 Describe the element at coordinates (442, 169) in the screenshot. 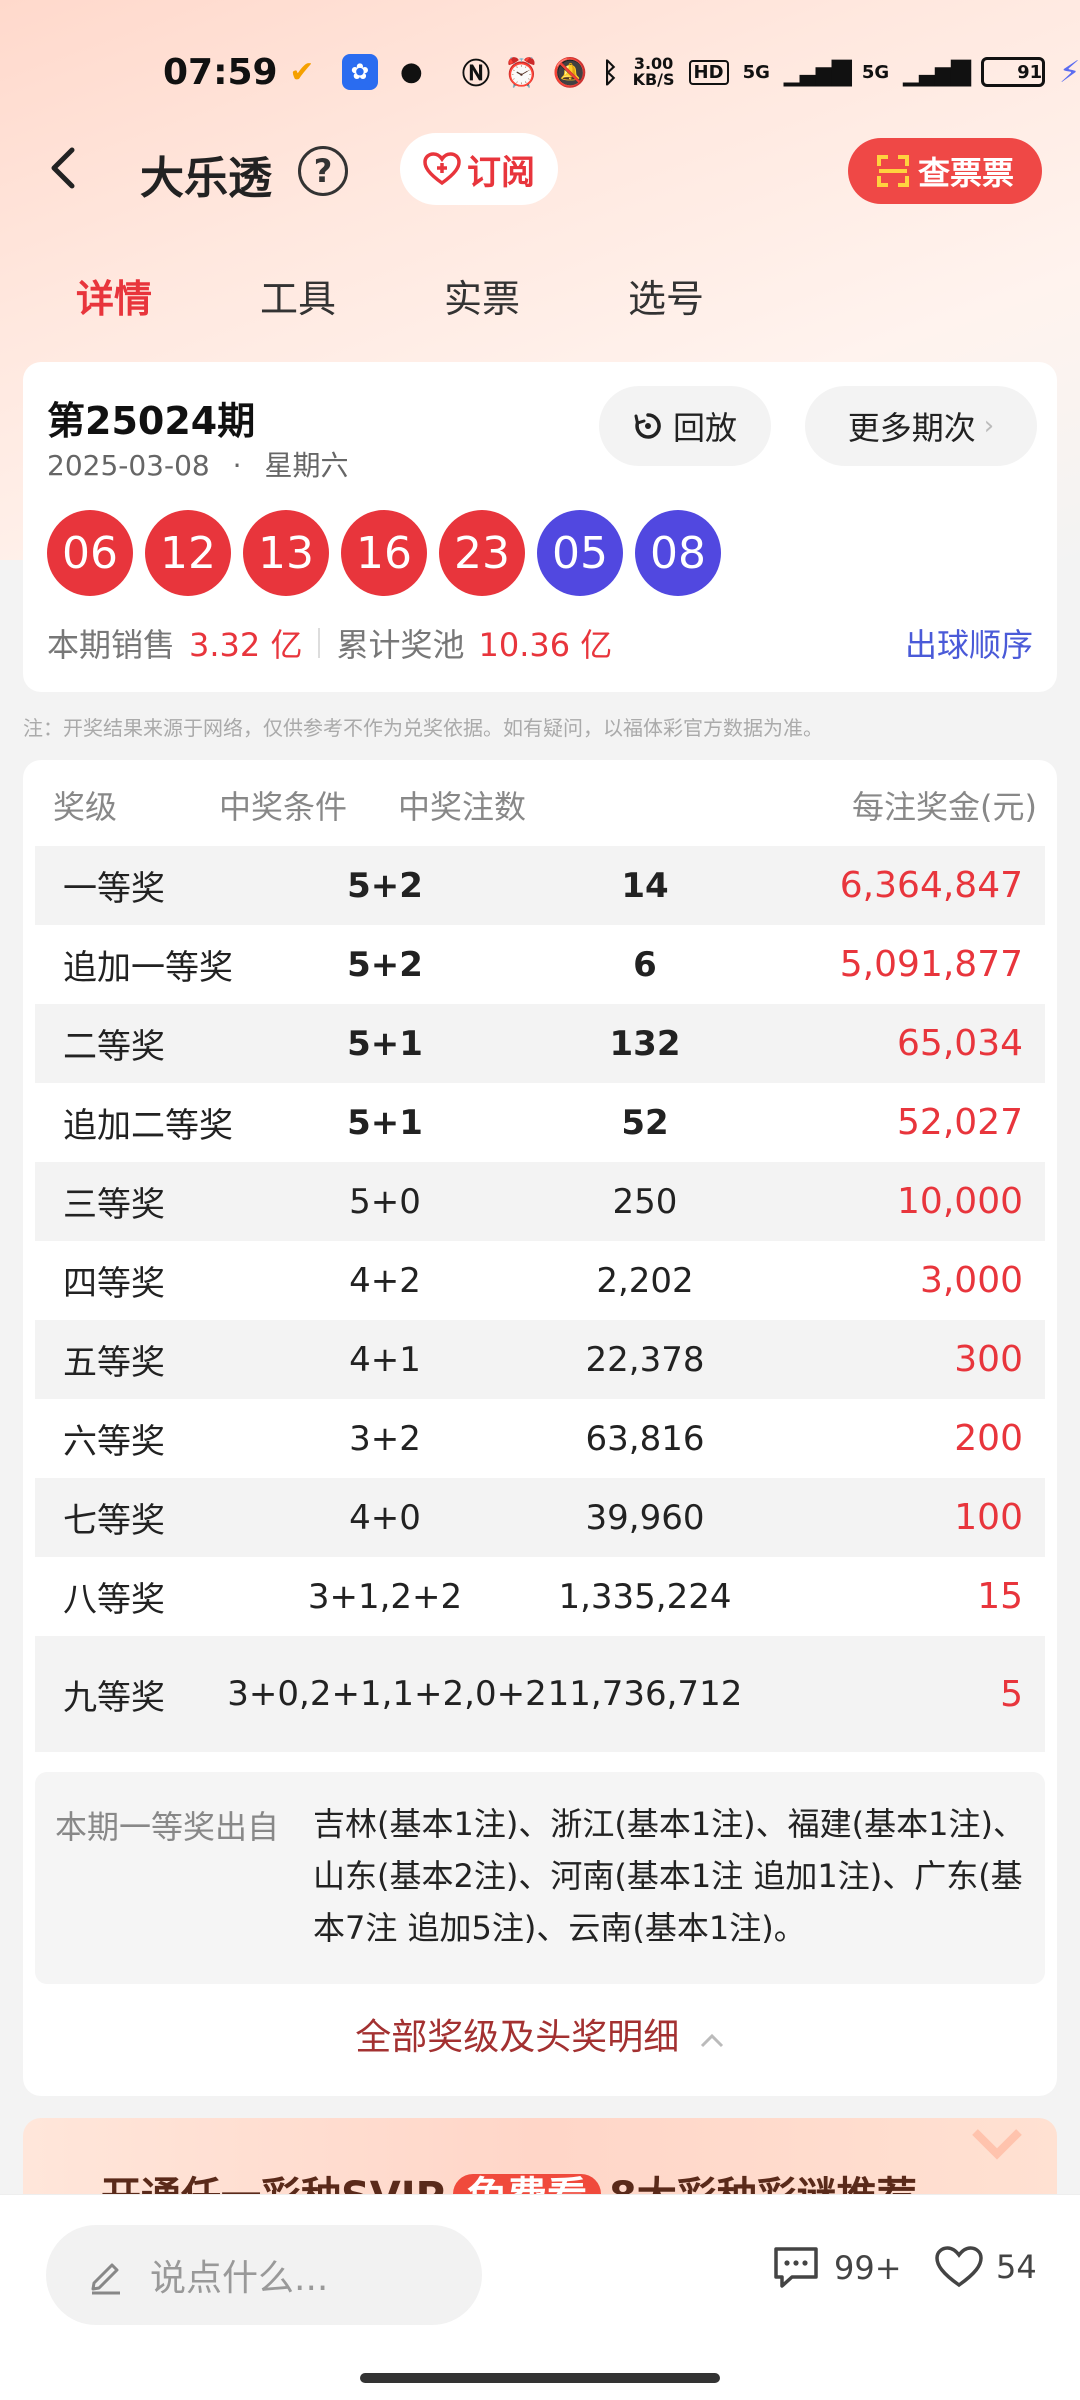

I see `heart-plus-icon` at that location.